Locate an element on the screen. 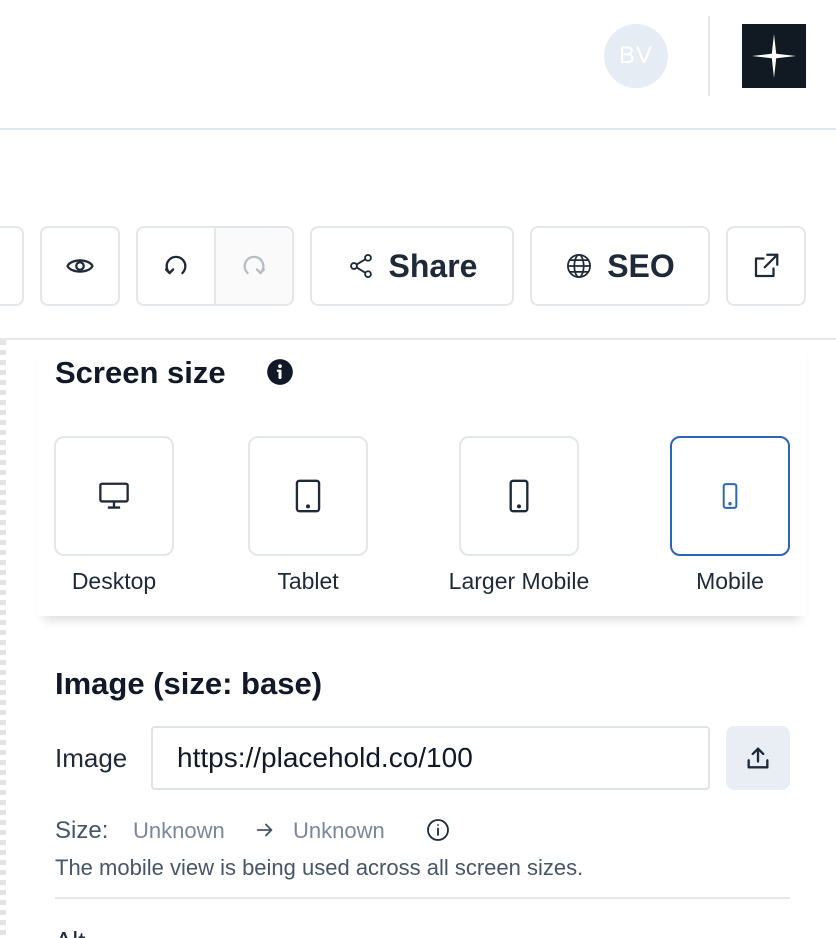 The width and height of the screenshot is (836, 938). undo-button is located at coordinates (176, 266).